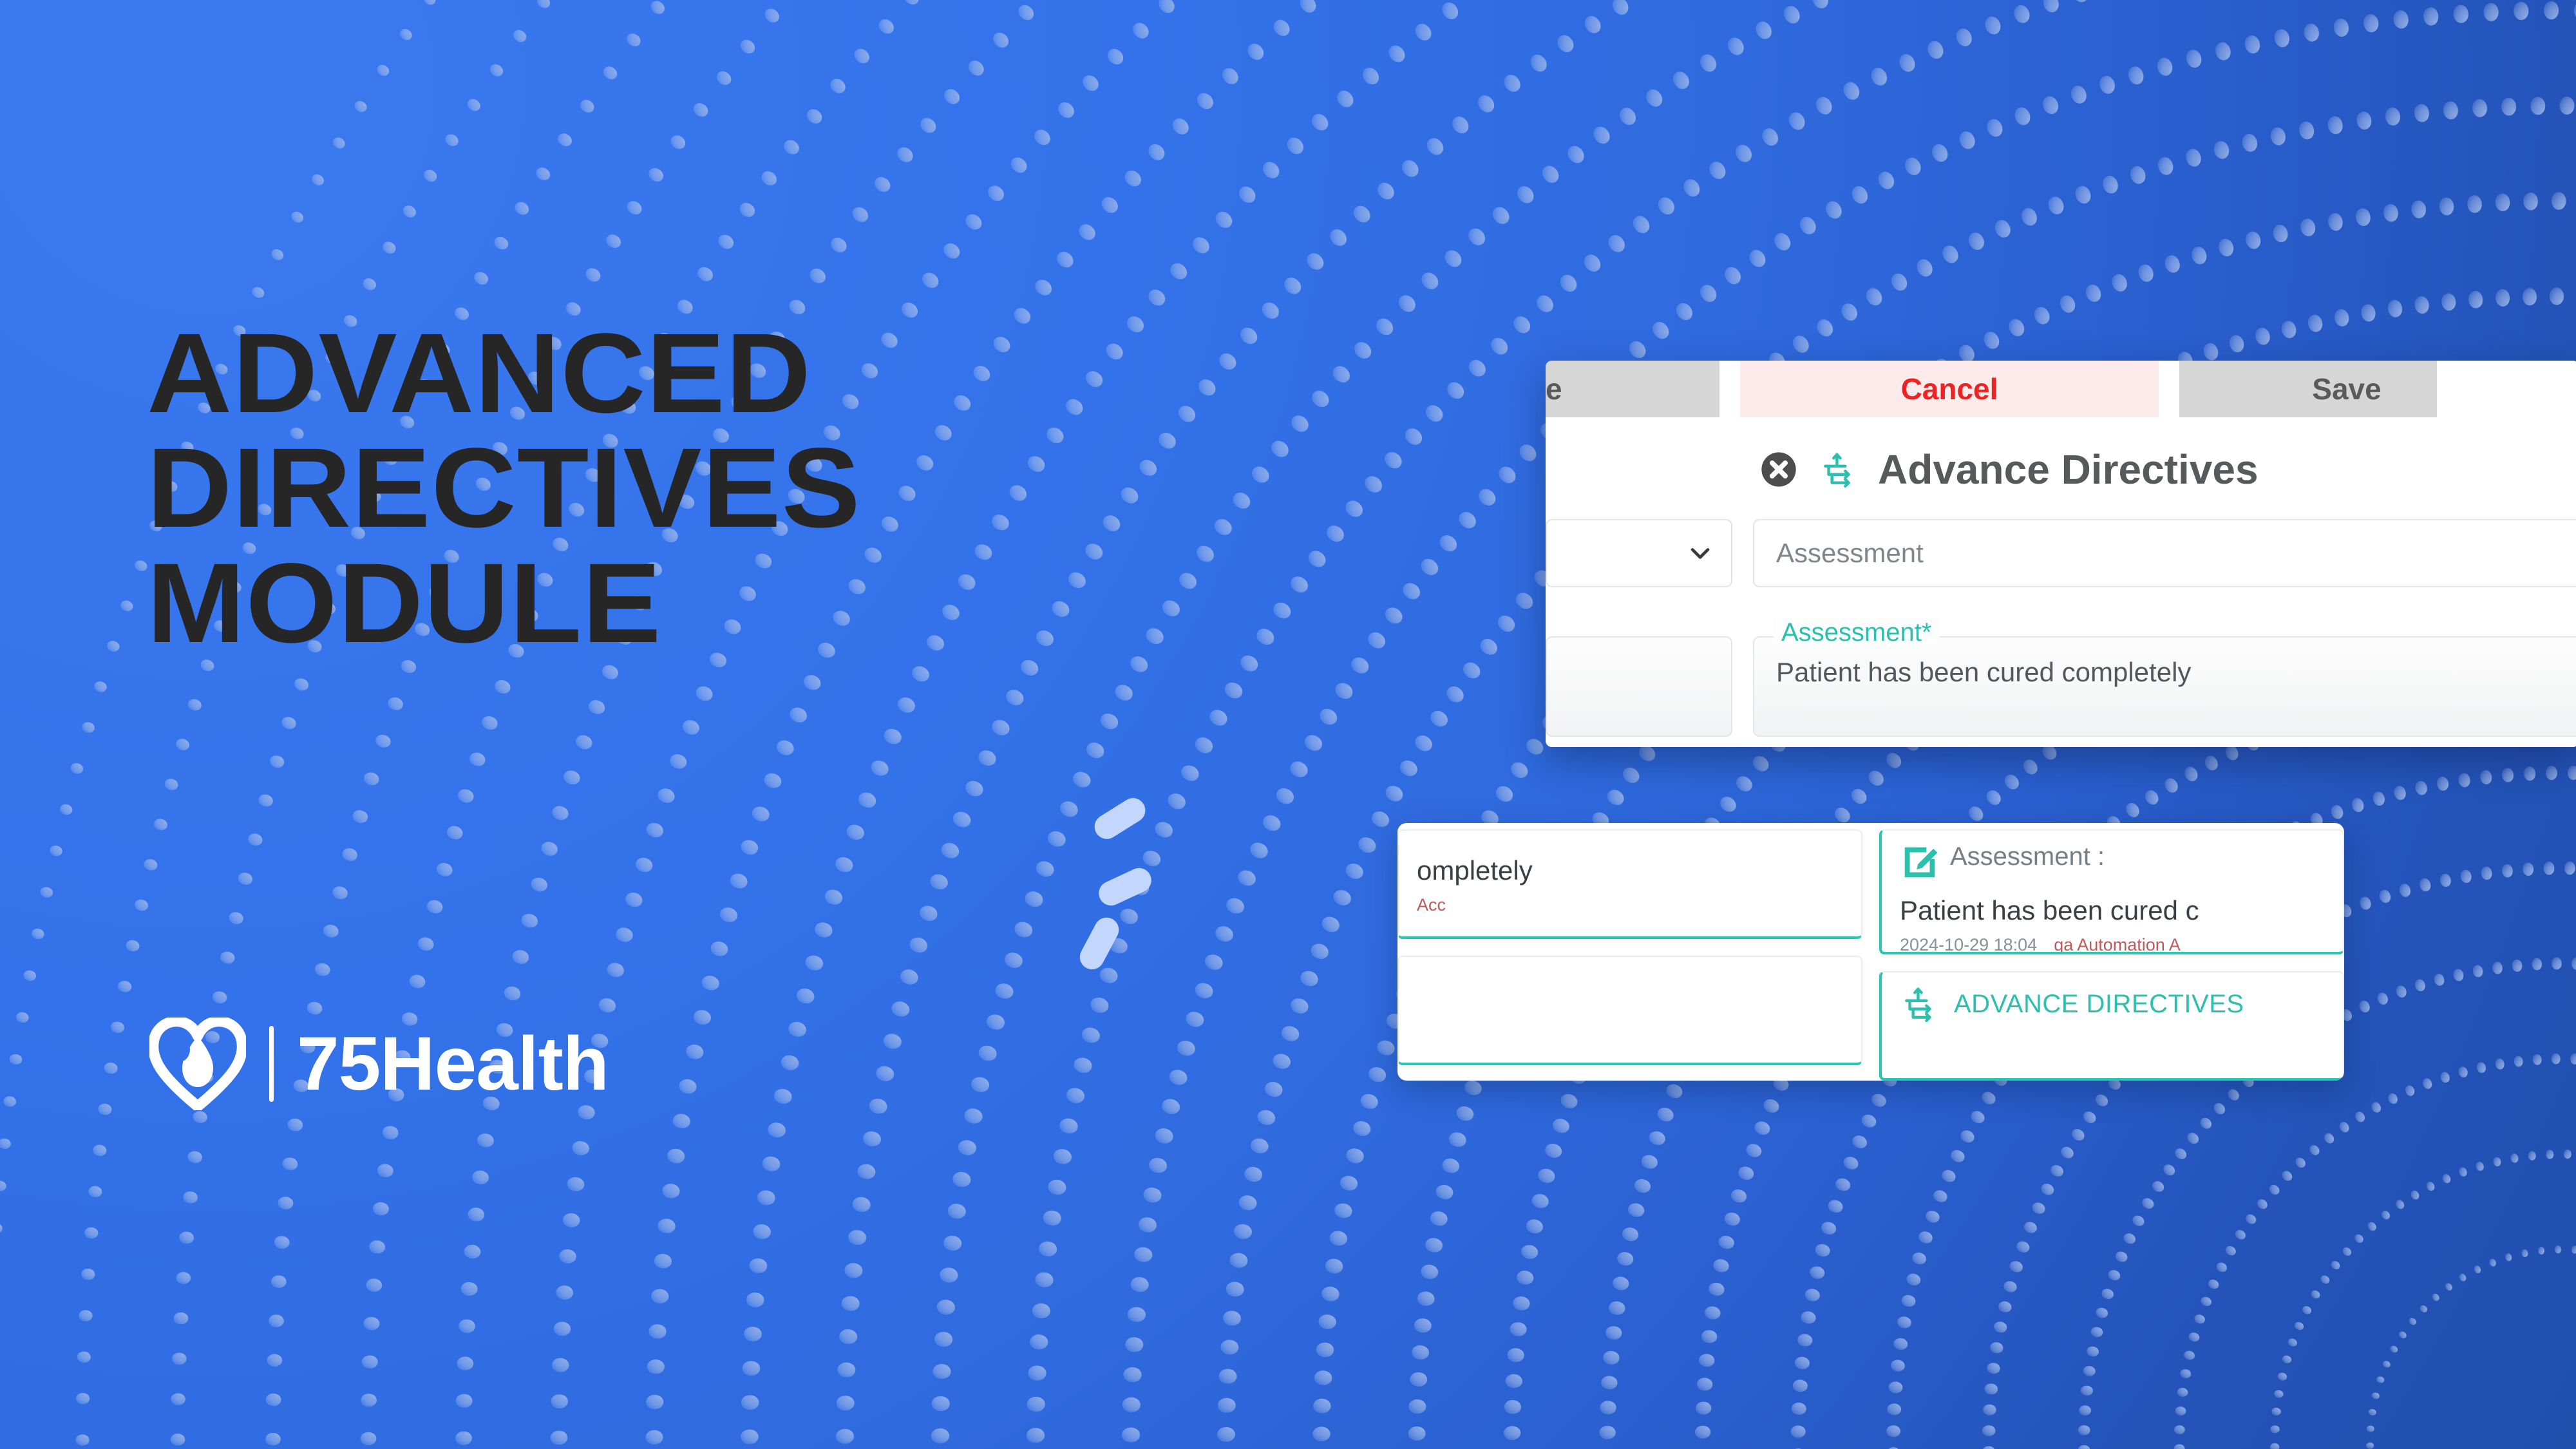  I want to click on modal-header-button-partial: e, so click(1632, 389).